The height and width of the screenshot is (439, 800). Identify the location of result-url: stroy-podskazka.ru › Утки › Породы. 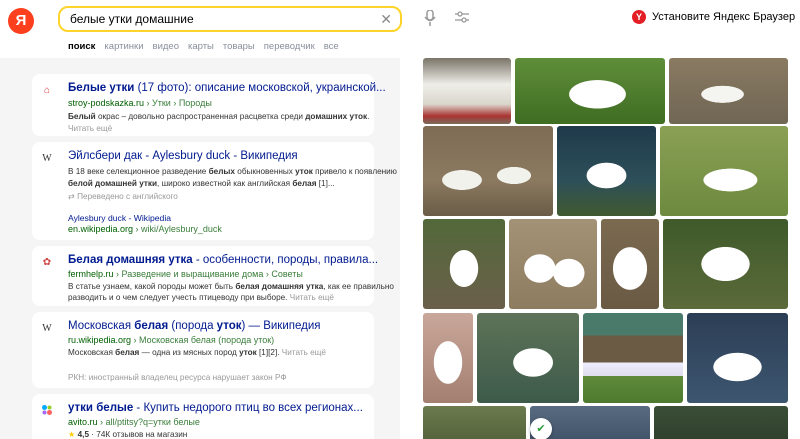
(140, 103).